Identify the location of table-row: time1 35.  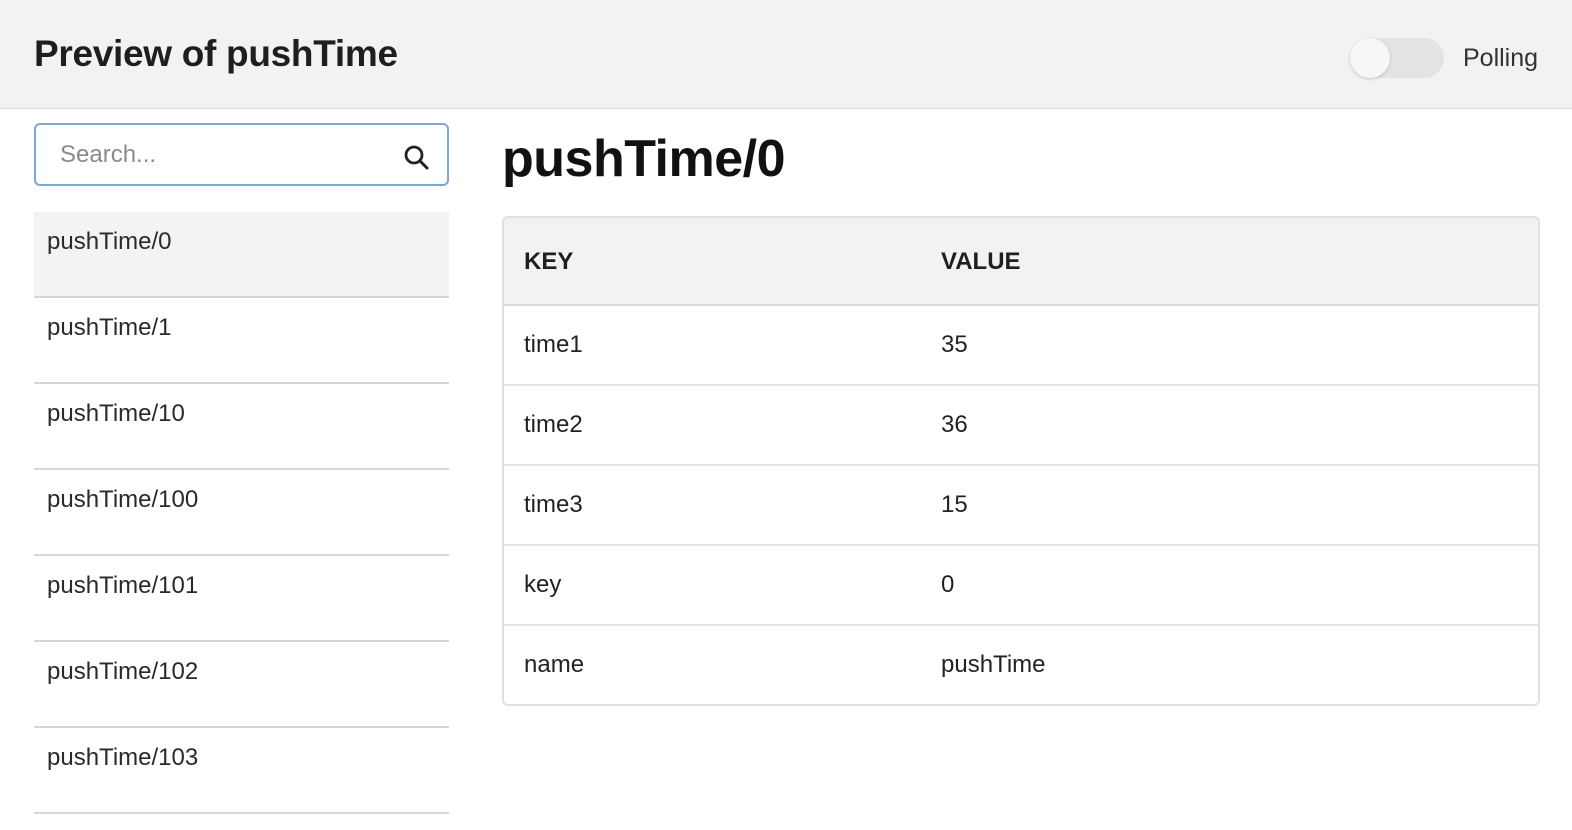
(1021, 346).